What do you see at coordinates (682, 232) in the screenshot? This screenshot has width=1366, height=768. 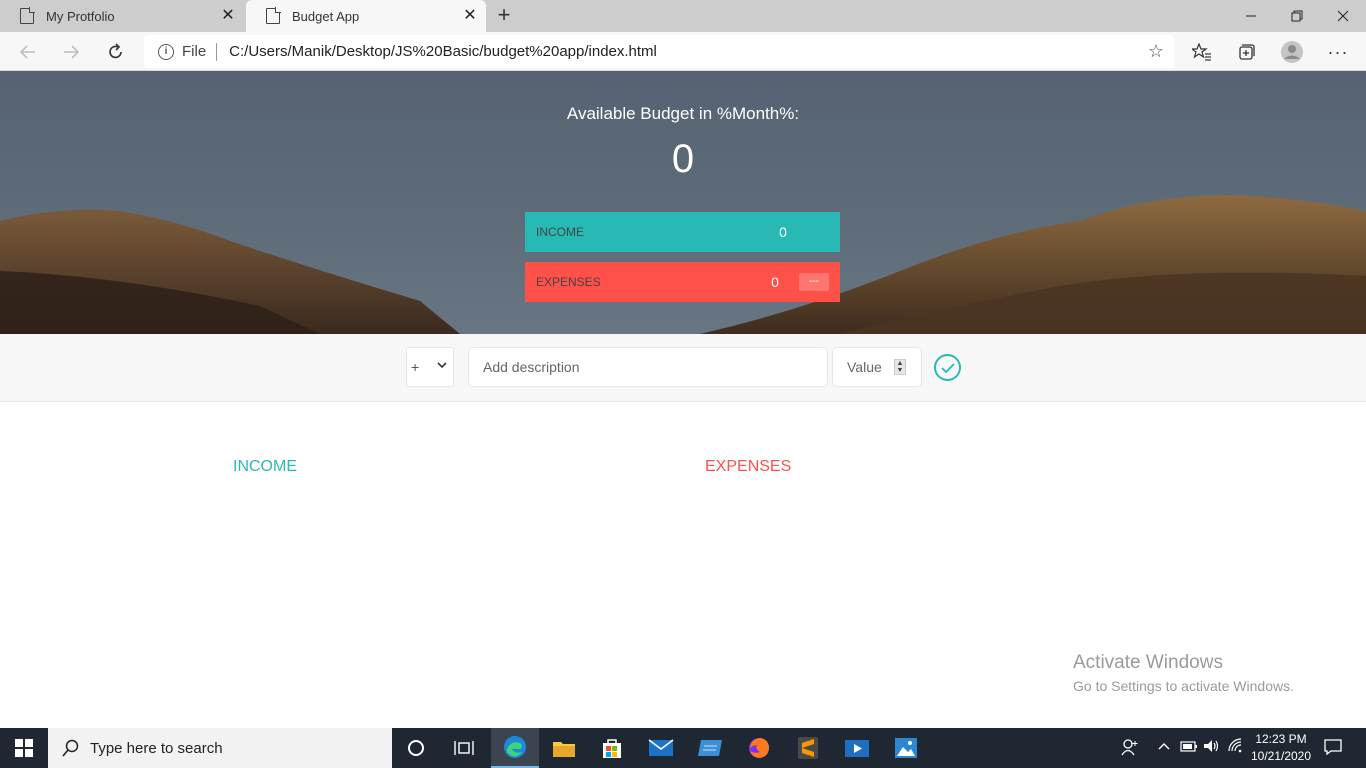 I see `income-summary: Income 0` at bounding box center [682, 232].